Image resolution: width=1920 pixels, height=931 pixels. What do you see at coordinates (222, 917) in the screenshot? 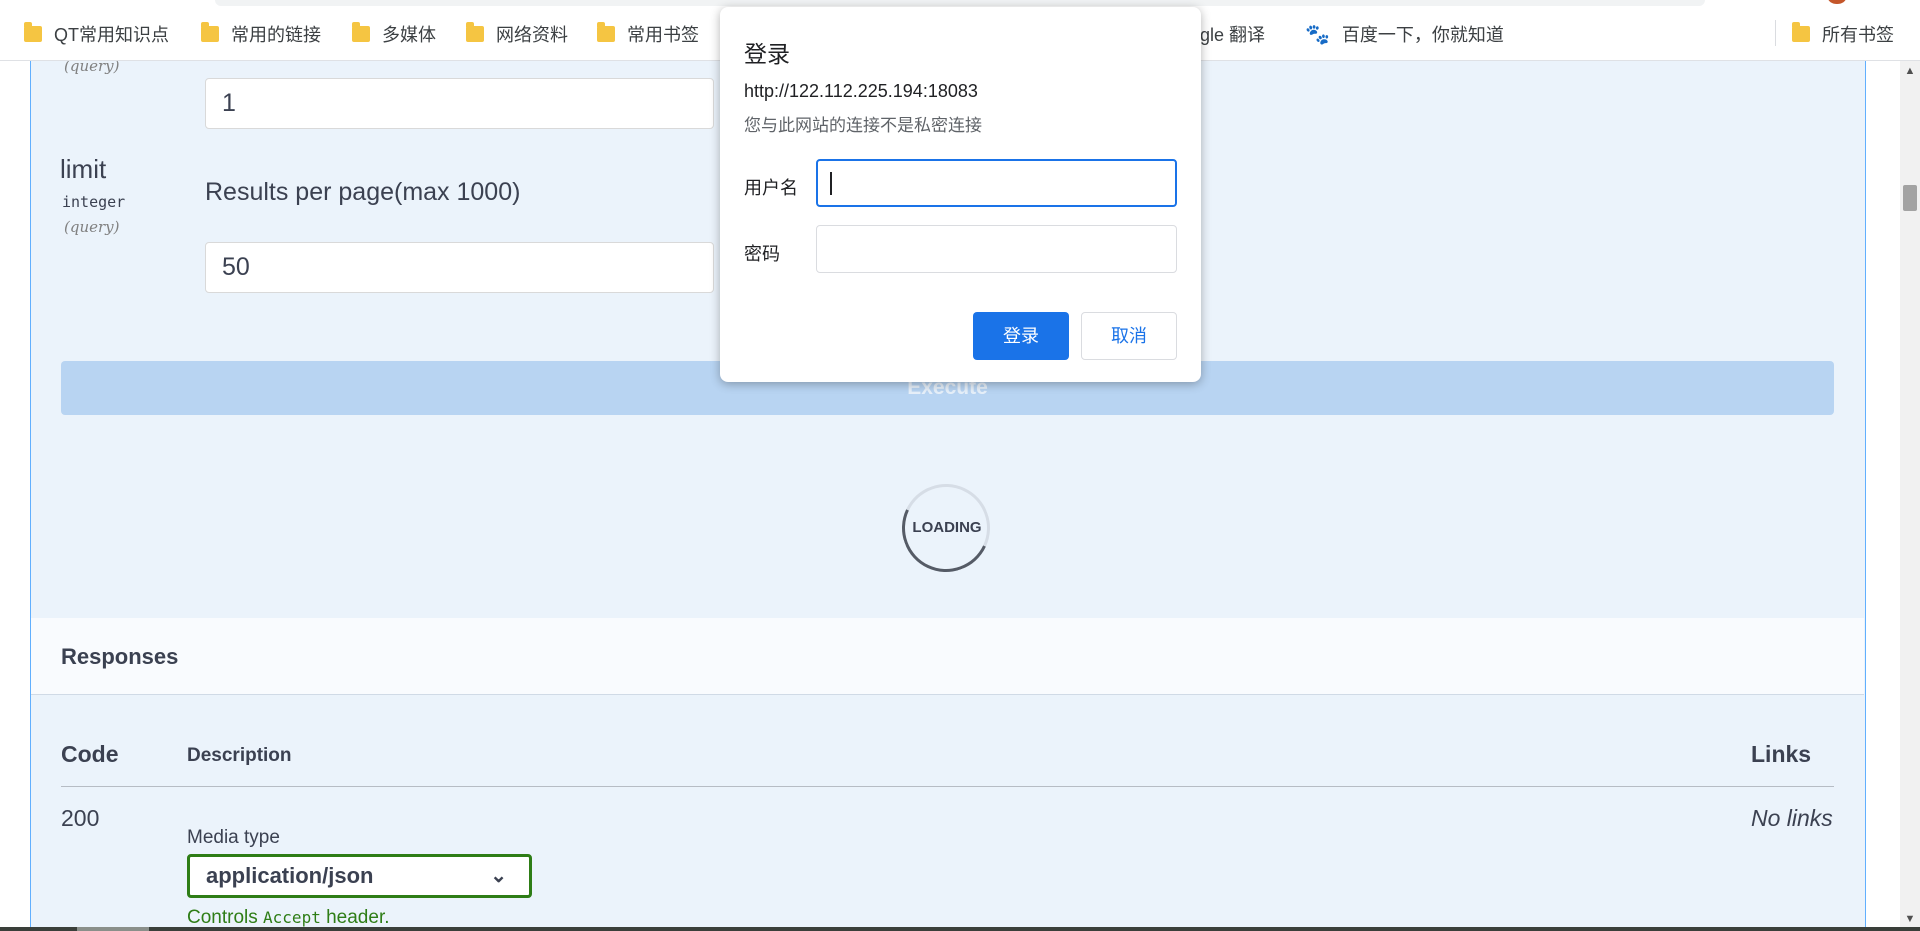
I see `controls-prefix: Controls` at bounding box center [222, 917].